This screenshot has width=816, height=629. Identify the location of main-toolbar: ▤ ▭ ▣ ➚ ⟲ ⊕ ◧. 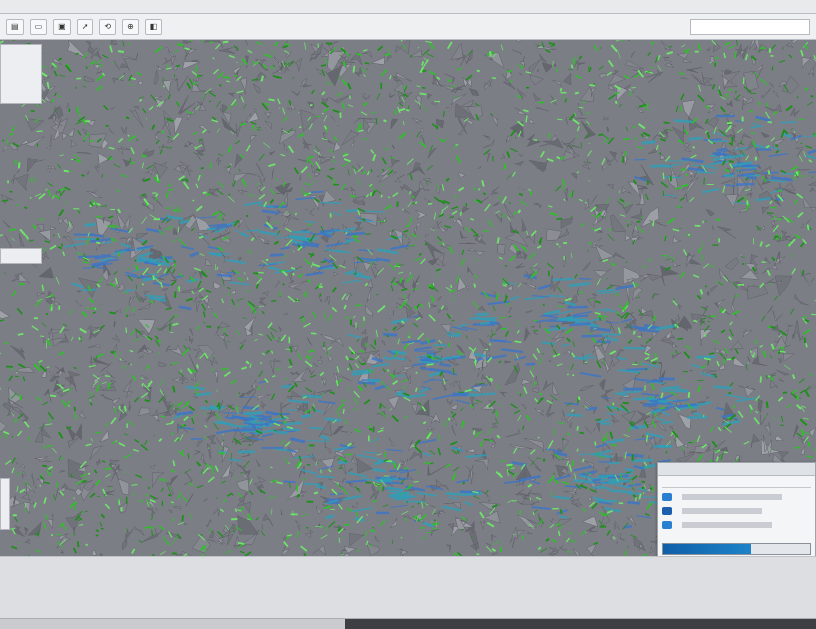
(408, 27).